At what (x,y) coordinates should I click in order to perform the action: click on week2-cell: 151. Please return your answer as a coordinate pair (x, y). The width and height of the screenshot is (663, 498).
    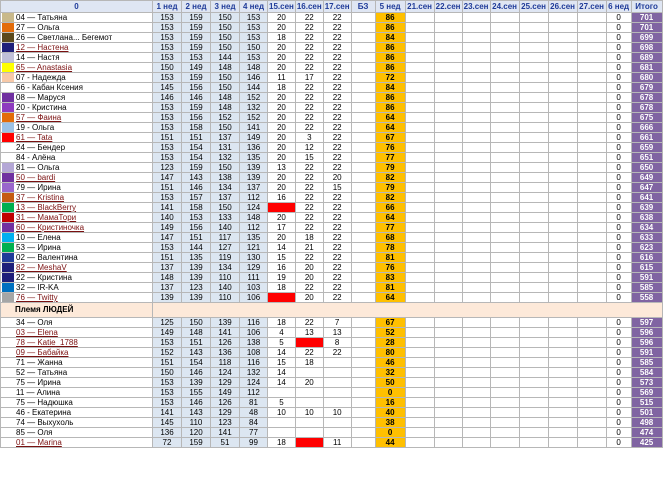
    Looking at the image, I should click on (196, 342).